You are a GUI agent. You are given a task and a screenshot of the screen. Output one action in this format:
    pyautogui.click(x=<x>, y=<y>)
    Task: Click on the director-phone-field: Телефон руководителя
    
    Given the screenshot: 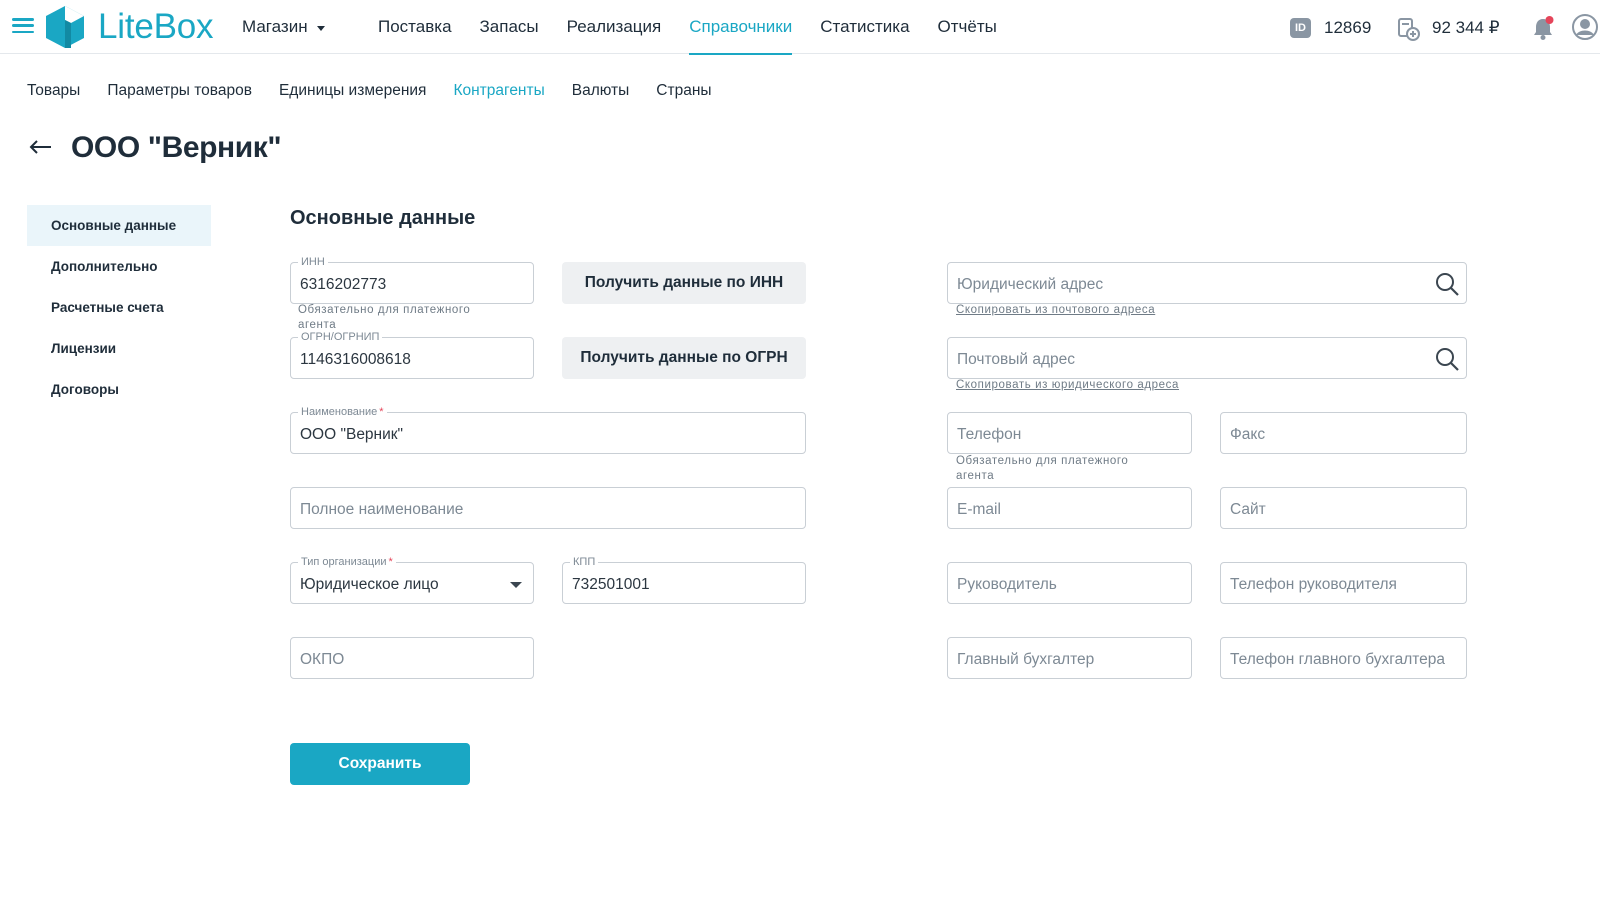 What is the action you would take?
    pyautogui.click(x=1343, y=583)
    